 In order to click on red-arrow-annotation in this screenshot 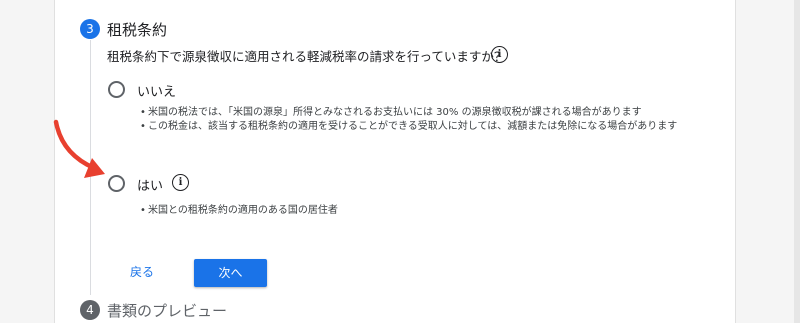, I will do `click(79, 148)`.